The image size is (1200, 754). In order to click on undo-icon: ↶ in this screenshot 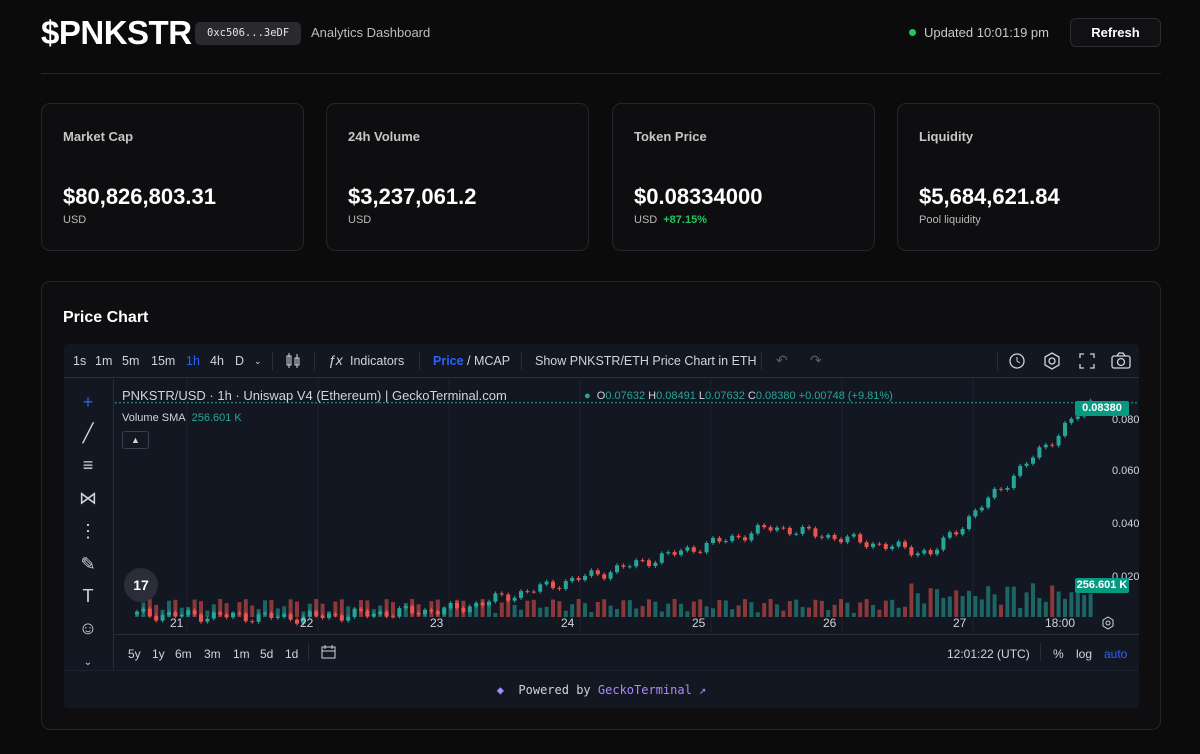, I will do `click(782, 360)`.